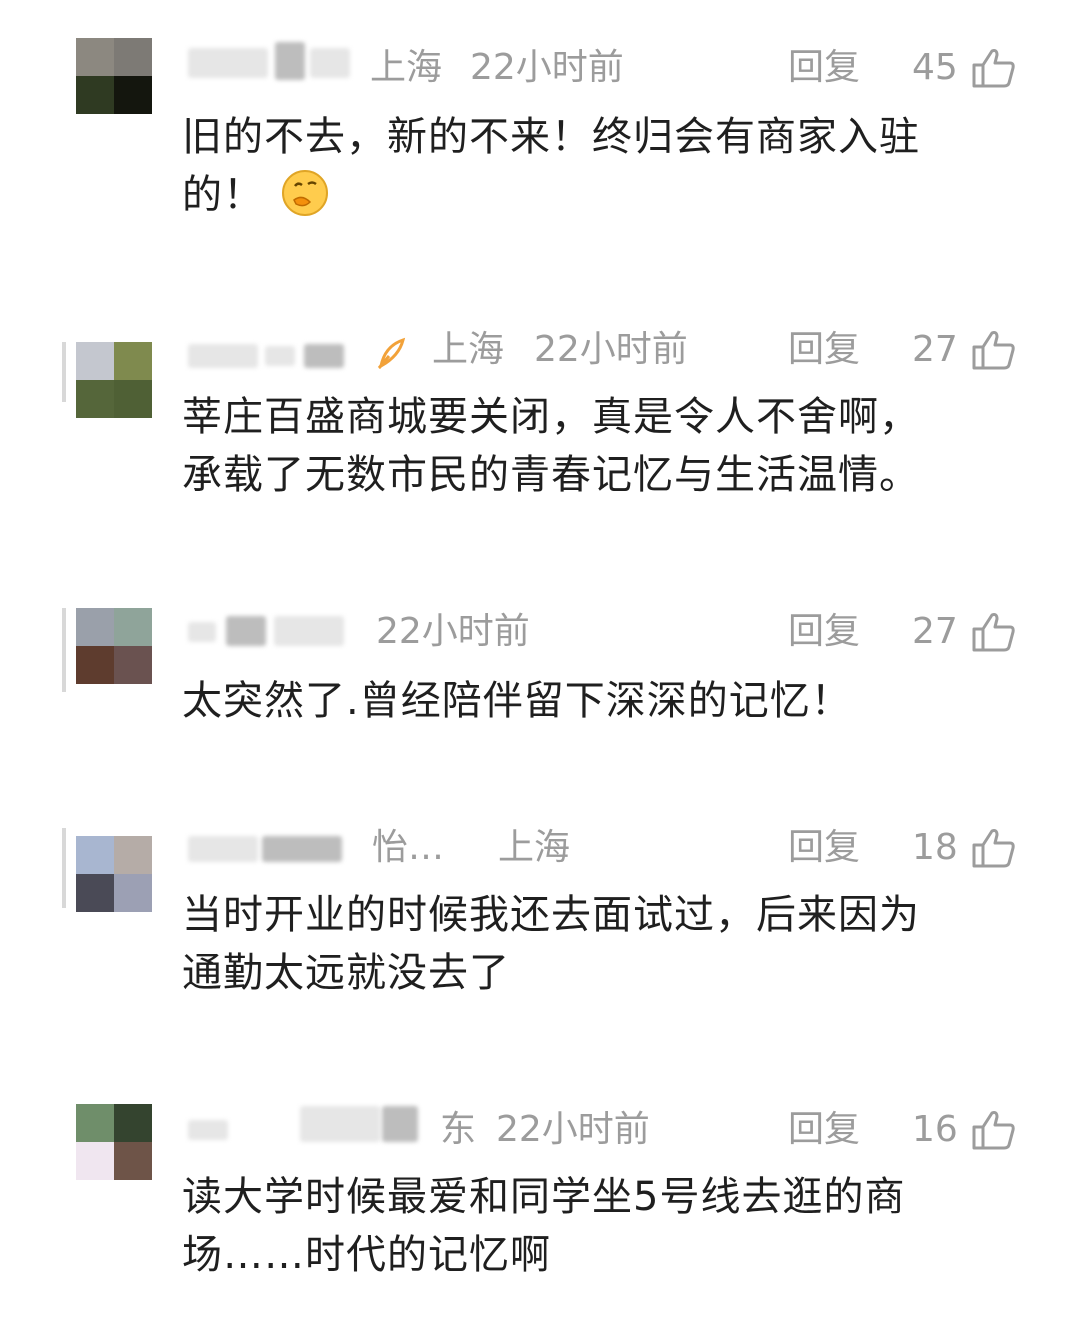 This screenshot has height=1338, width=1080. What do you see at coordinates (540, 632) in the screenshot?
I see `comment-meta: 22小时前 回复 27` at bounding box center [540, 632].